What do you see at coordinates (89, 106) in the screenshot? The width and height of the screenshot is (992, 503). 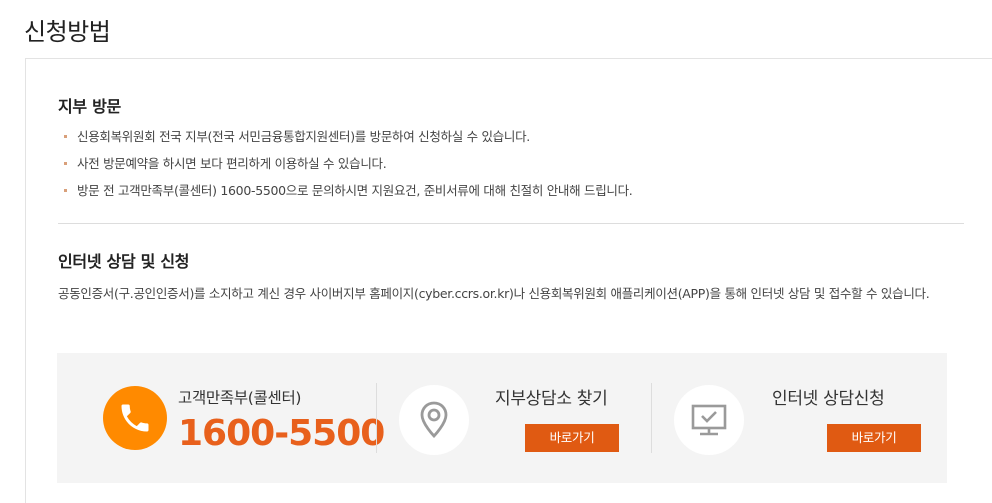 I see `visit-section-title: 지부 방문` at bounding box center [89, 106].